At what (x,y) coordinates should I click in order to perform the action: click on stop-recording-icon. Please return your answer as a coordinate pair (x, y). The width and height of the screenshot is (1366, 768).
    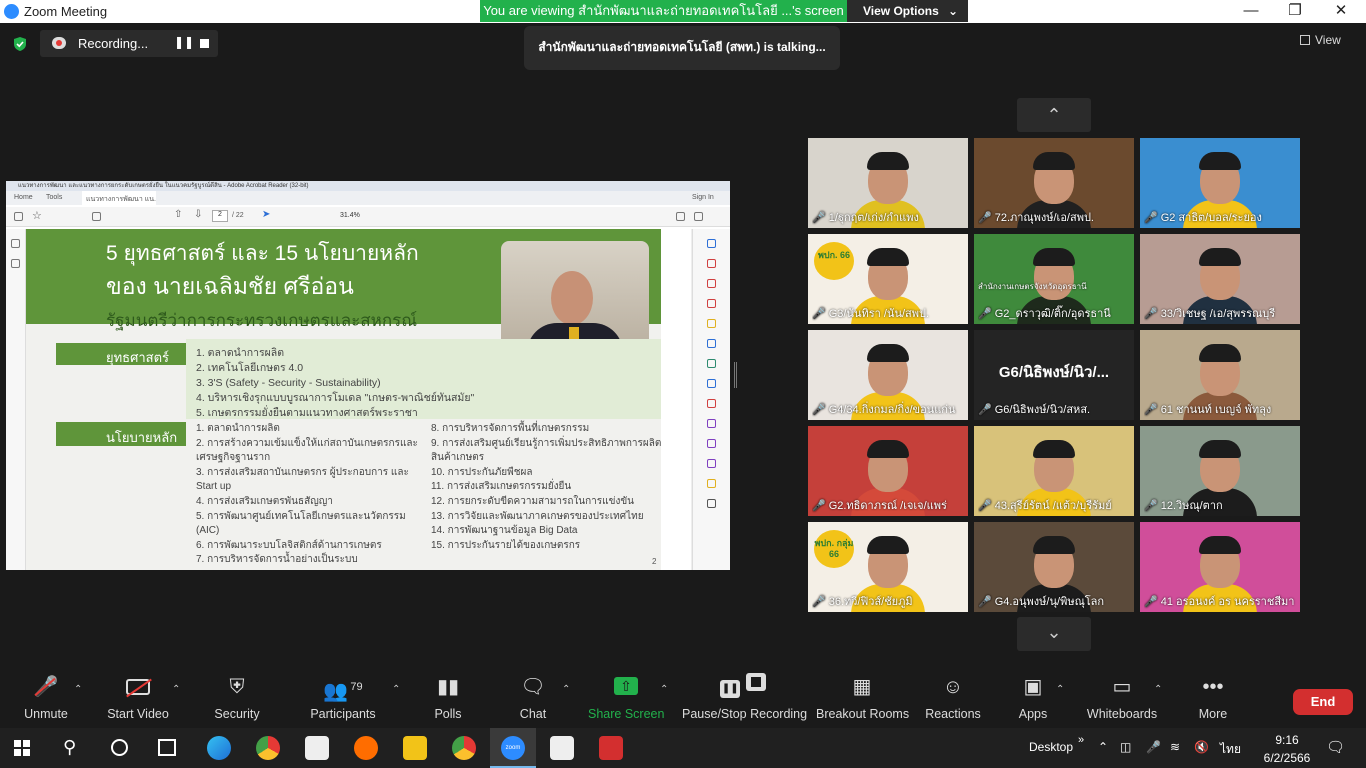
    Looking at the image, I should click on (204, 43).